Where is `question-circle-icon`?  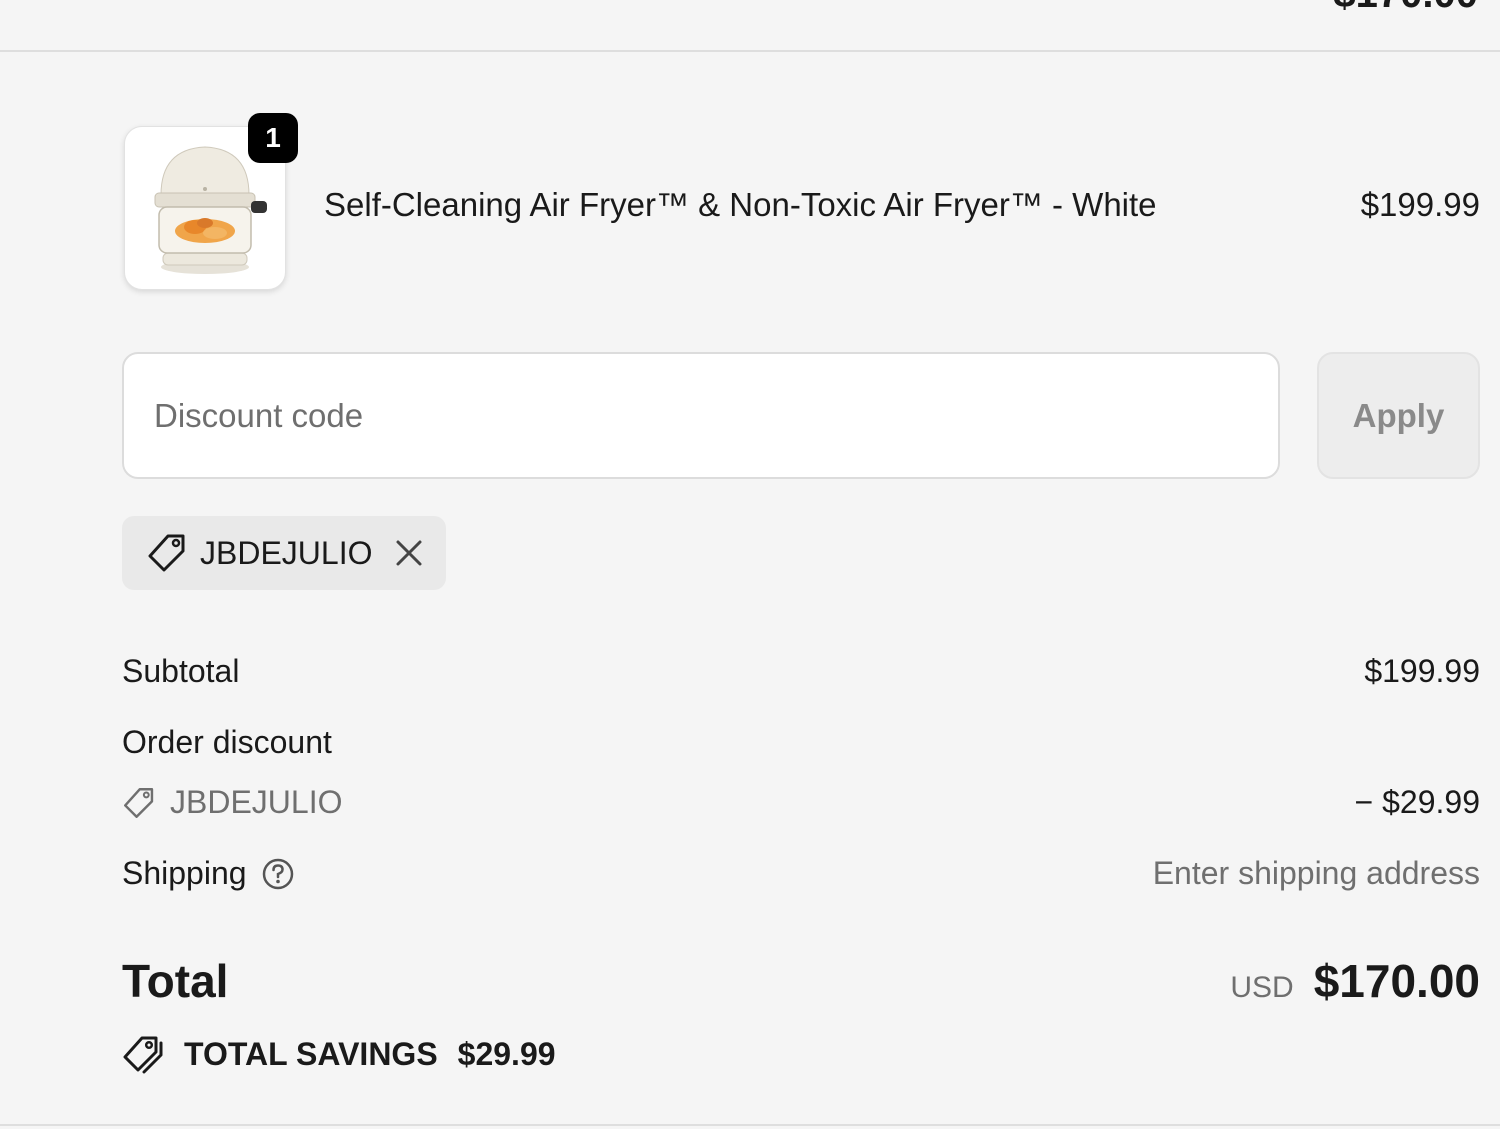 question-circle-icon is located at coordinates (277, 873).